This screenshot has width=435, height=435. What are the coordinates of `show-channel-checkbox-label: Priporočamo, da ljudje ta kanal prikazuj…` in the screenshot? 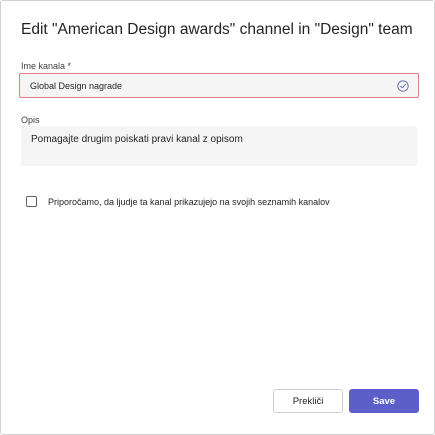 It's located at (189, 201).